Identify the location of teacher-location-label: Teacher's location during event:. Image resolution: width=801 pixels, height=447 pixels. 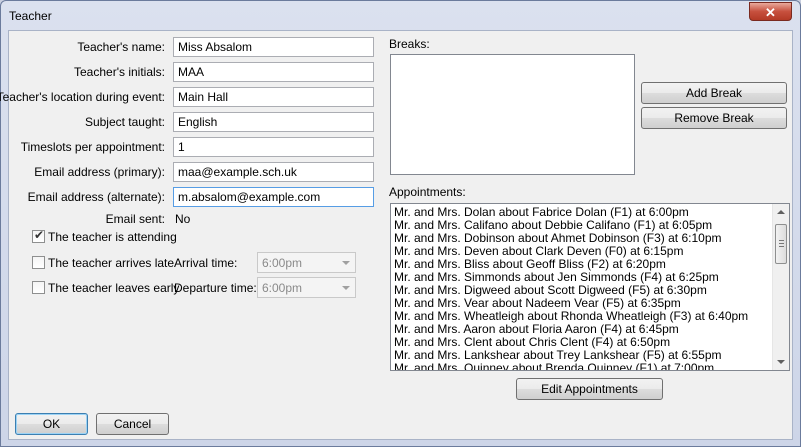
(82, 97).